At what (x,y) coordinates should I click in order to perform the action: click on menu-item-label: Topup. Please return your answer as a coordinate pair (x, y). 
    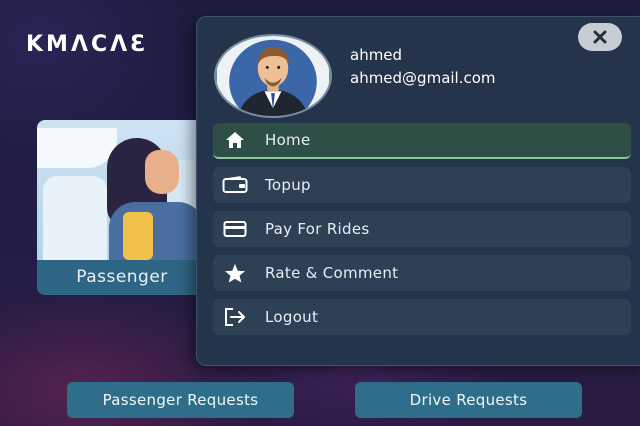
    Looking at the image, I should click on (288, 185).